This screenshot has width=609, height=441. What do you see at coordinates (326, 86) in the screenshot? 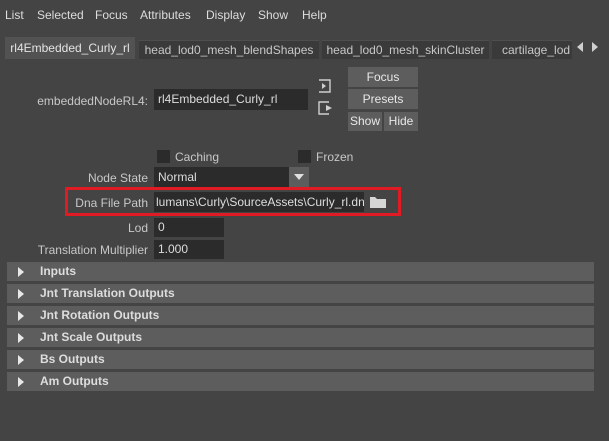
I see `input-connection-icon` at bounding box center [326, 86].